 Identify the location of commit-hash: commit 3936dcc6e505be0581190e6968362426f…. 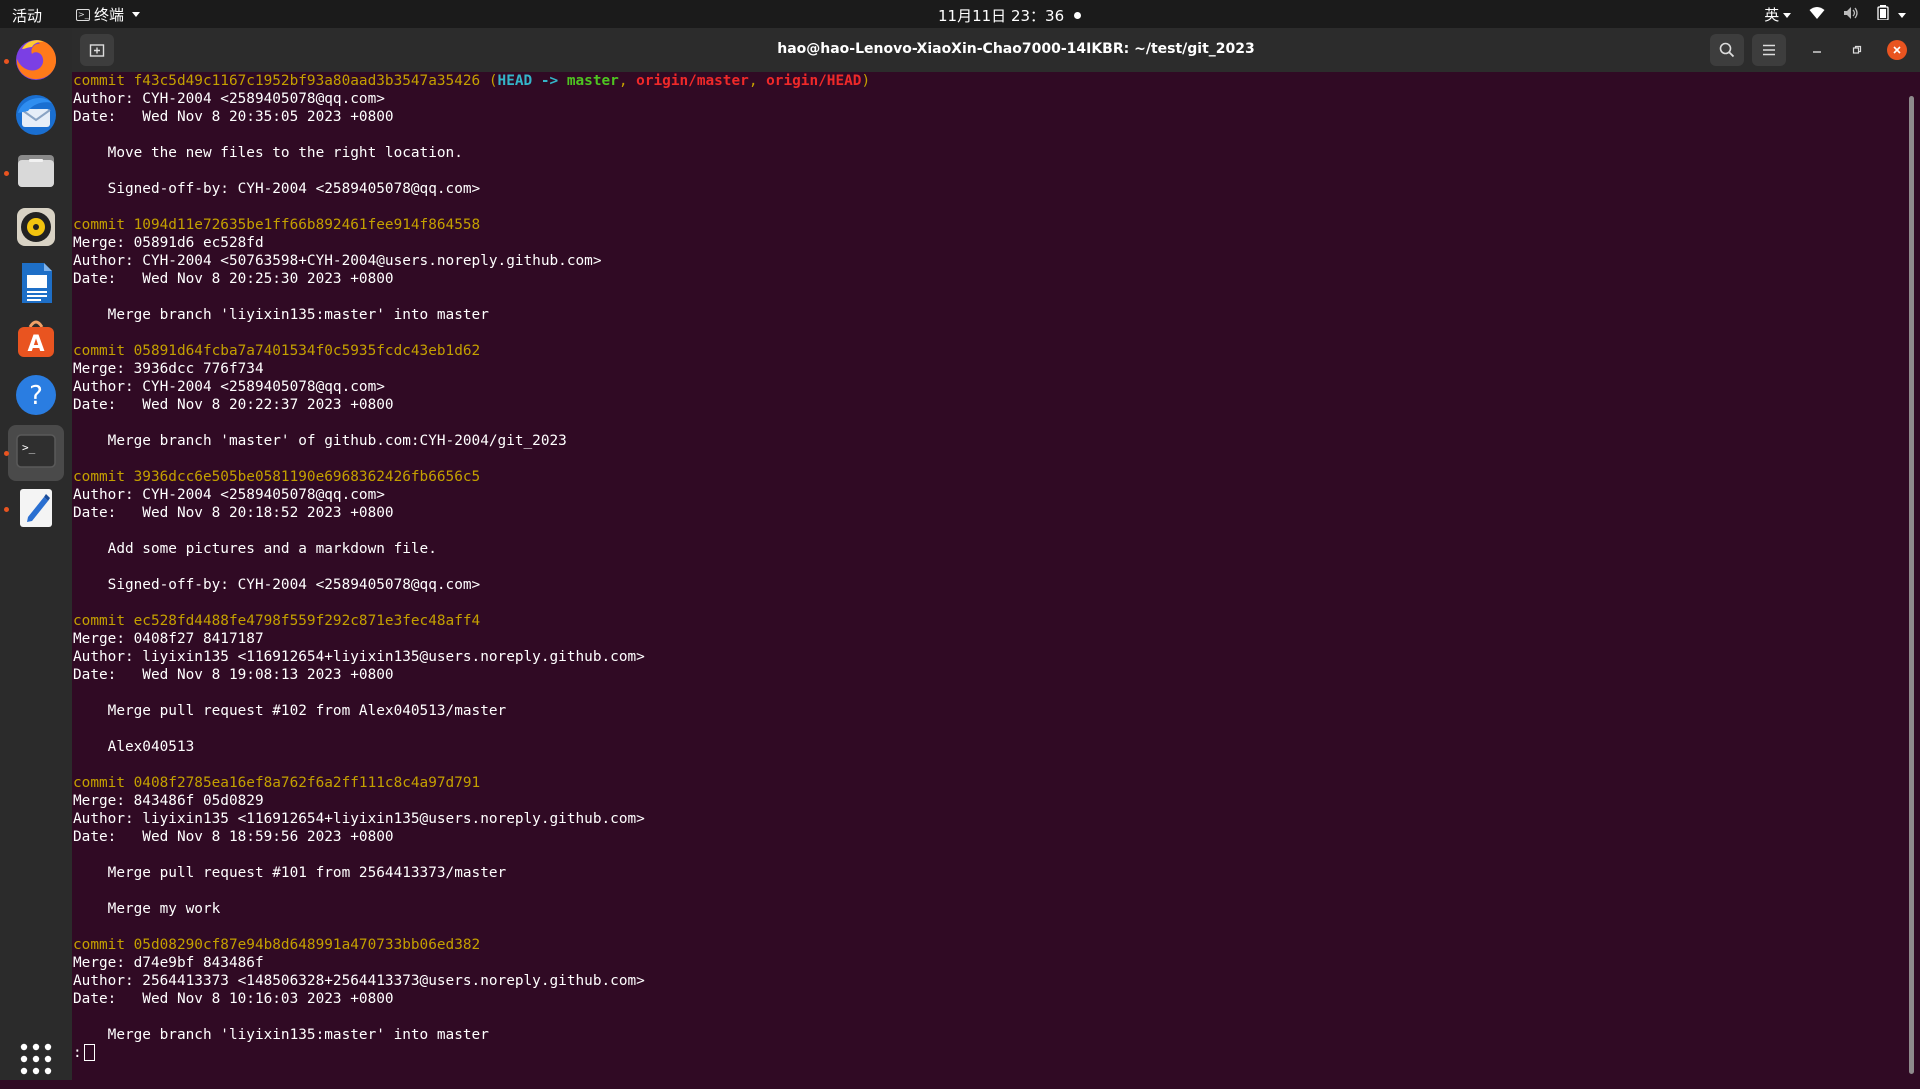
(277, 477).